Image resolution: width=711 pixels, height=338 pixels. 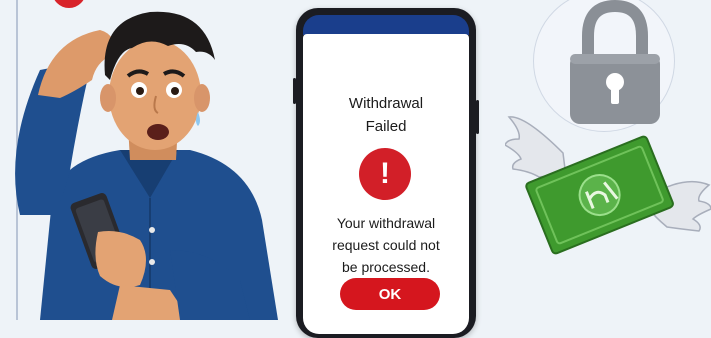 I want to click on open-mouth, so click(x=158, y=132).